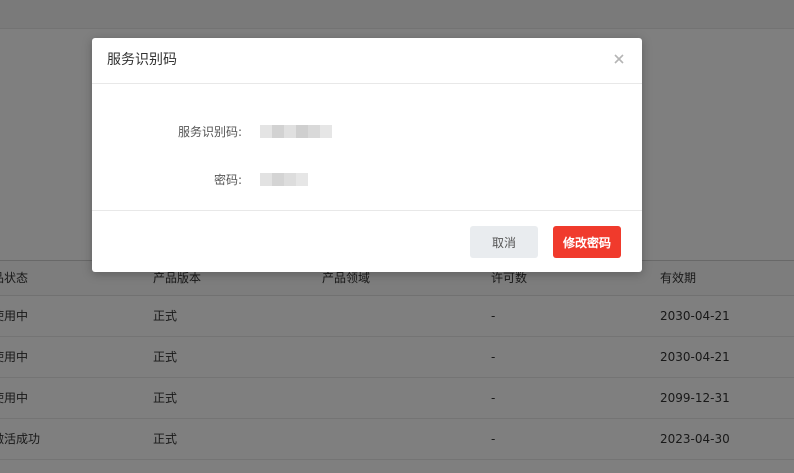  Describe the element at coordinates (367, 61) in the screenshot. I see `dialog-header: 服务识别码` at that location.